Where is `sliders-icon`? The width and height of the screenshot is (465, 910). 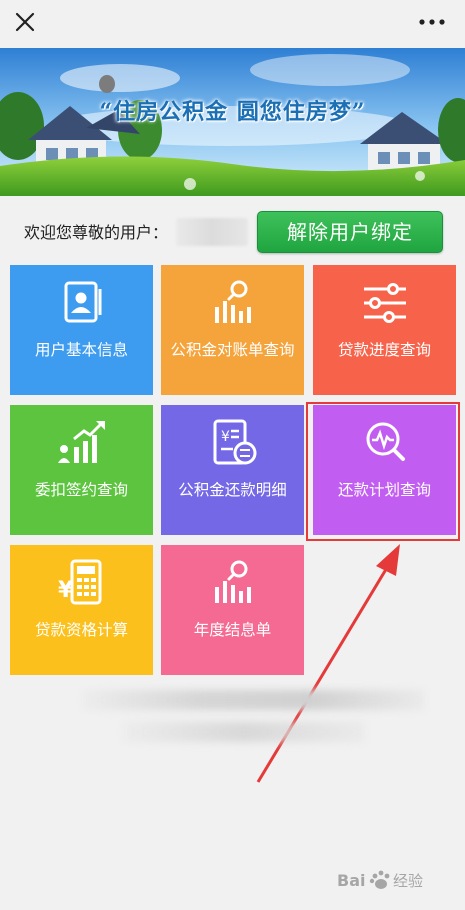
sliders-icon is located at coordinates (384, 303).